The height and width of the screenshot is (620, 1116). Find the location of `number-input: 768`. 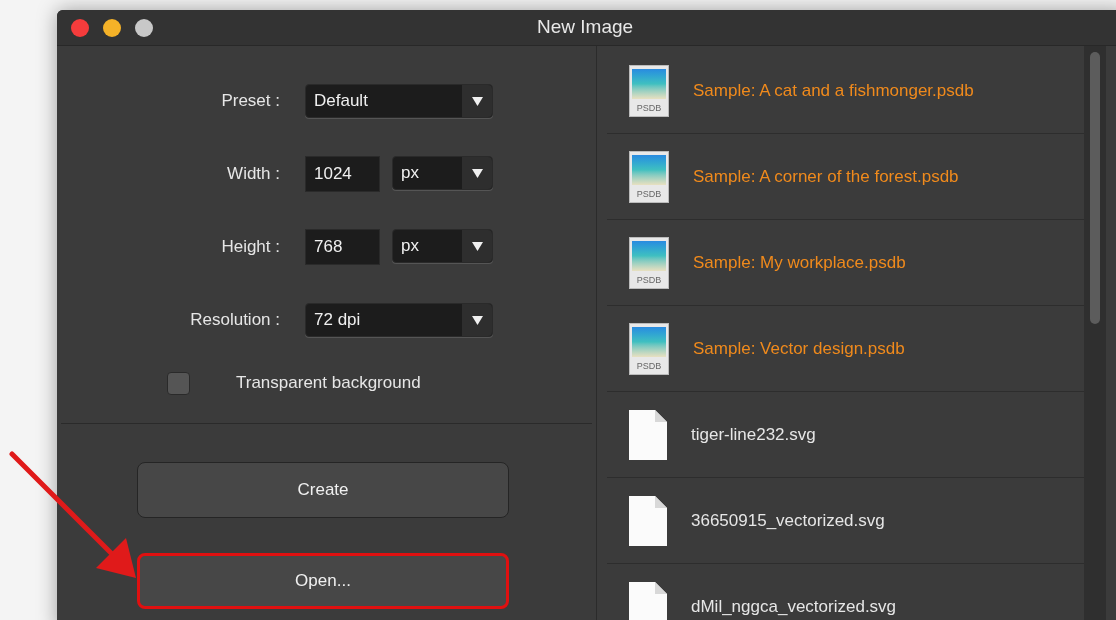

number-input: 768 is located at coordinates (342, 247).